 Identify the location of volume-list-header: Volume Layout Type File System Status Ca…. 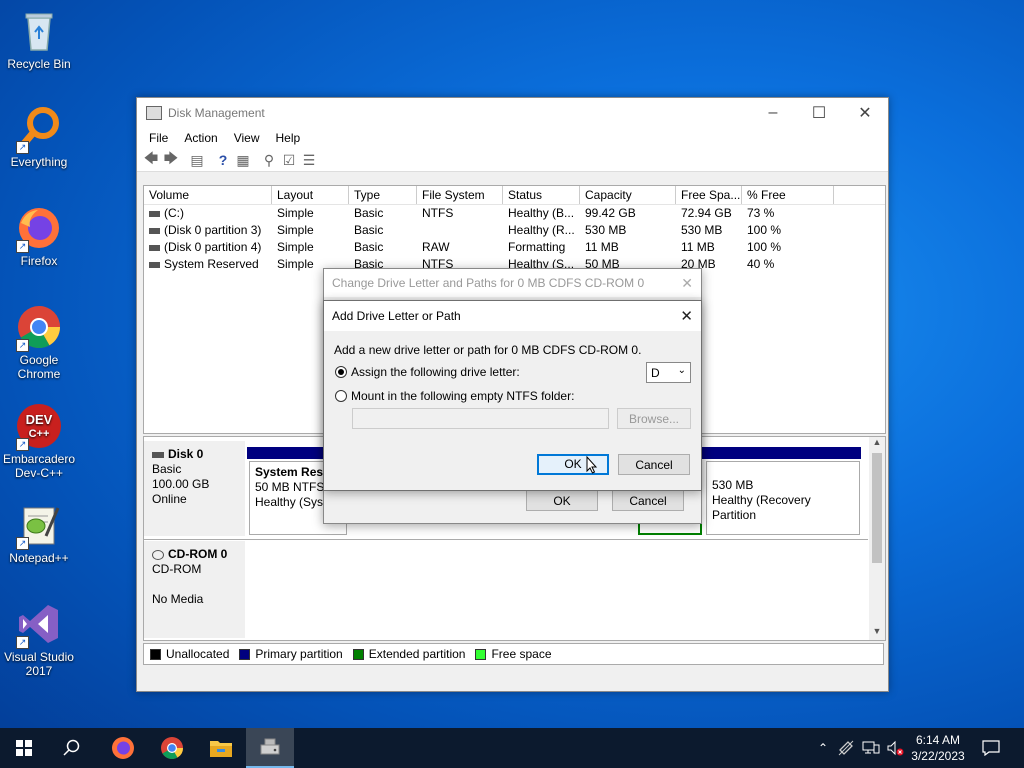
(514, 195).